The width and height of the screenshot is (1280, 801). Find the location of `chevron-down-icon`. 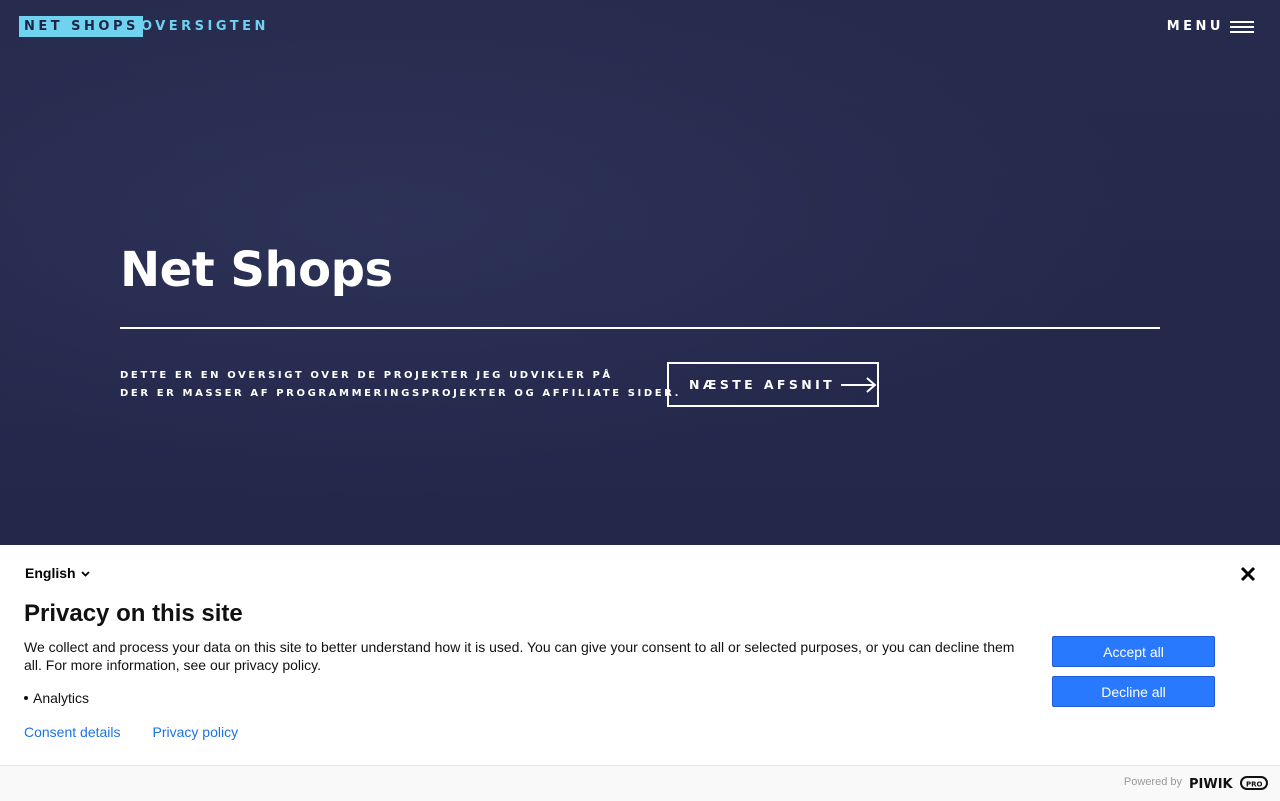

chevron-down-icon is located at coordinates (85, 573).